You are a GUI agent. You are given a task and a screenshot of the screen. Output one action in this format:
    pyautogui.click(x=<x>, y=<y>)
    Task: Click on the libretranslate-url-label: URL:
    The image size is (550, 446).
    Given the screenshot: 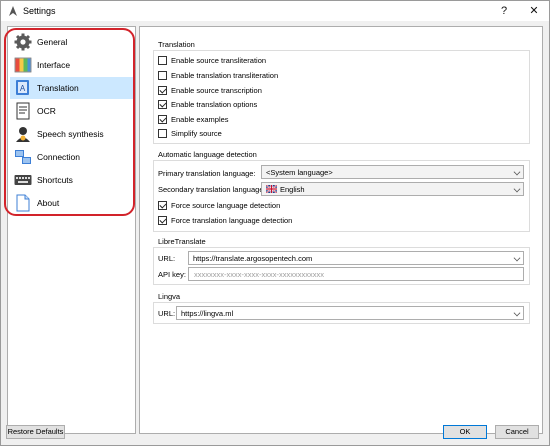 What is the action you would take?
    pyautogui.click(x=167, y=258)
    